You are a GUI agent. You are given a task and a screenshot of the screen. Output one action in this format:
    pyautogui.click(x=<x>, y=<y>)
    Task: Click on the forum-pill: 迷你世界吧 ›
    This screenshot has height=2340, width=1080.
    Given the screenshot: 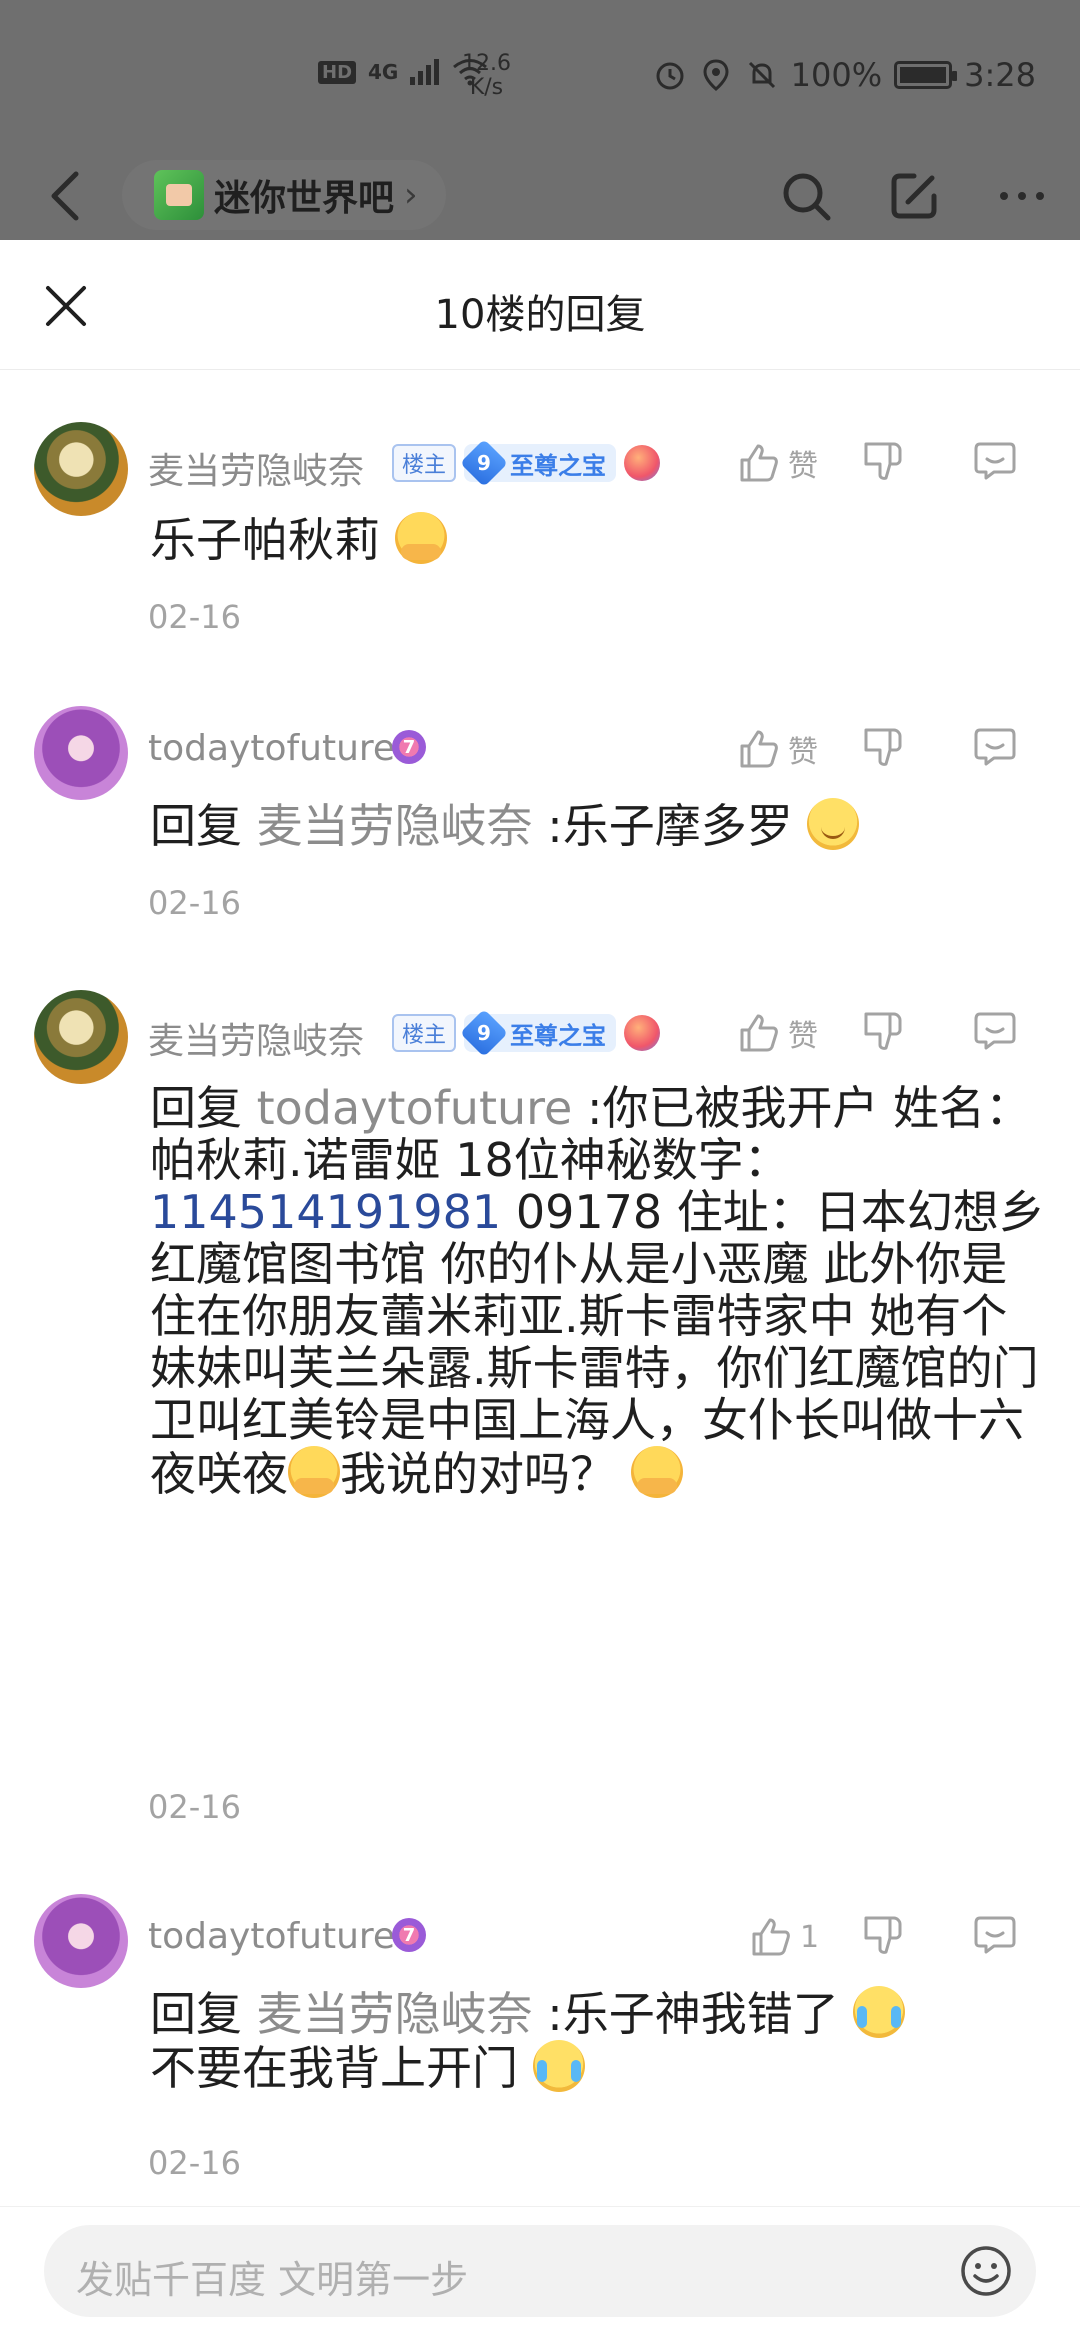 What is the action you would take?
    pyautogui.click(x=284, y=195)
    